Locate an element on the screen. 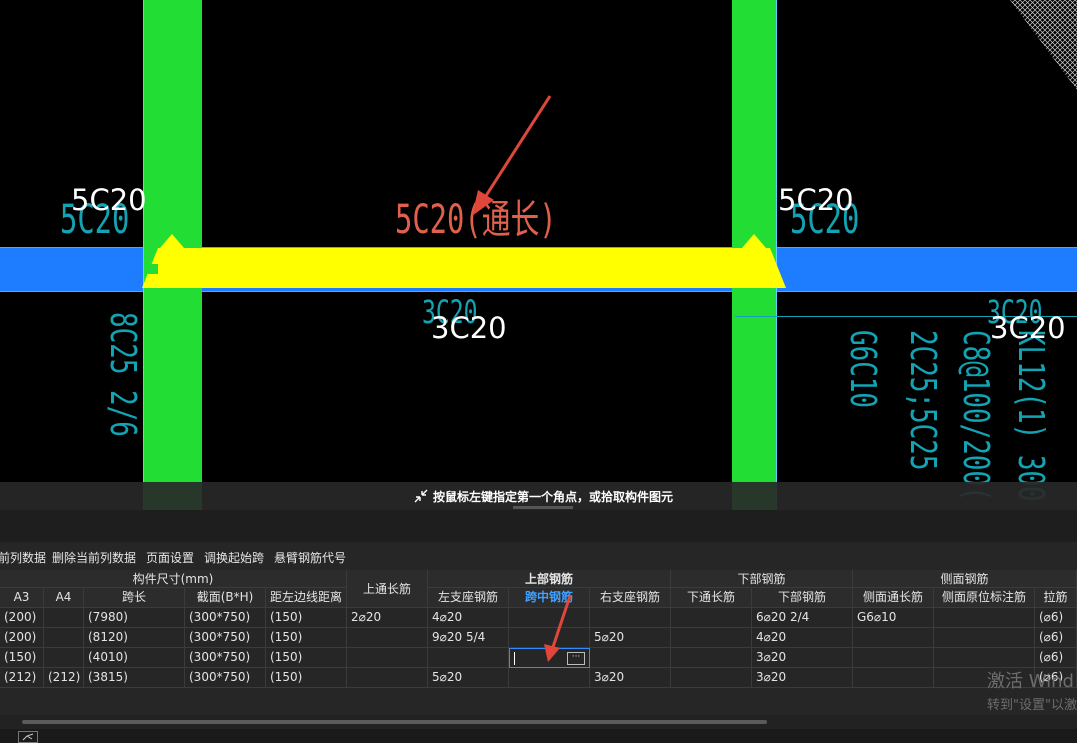 The width and height of the screenshot is (1077, 743). col-header-bottom-bars: 下部钢筋 is located at coordinates (802, 598).